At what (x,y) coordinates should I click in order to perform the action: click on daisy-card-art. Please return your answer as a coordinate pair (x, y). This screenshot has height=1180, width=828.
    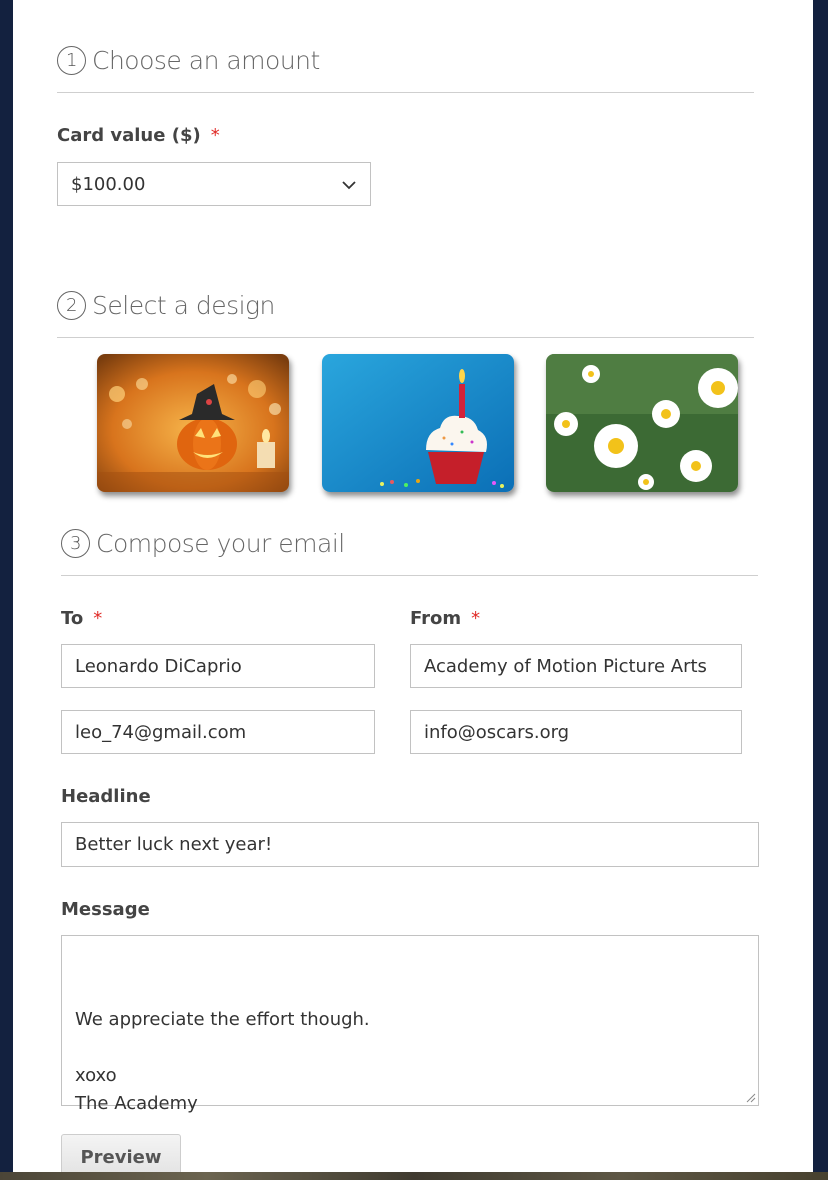
    Looking at the image, I should click on (642, 423).